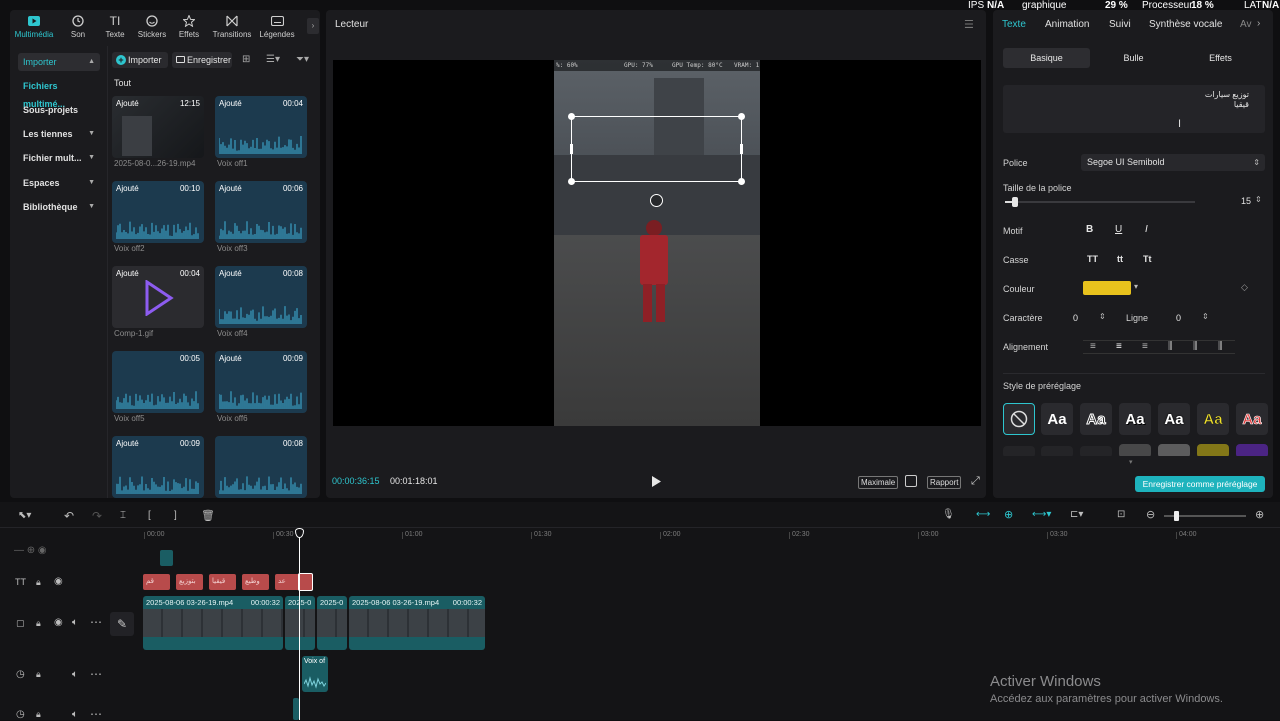  Describe the element at coordinates (261, 297) in the screenshot. I see `media-card-audio: Ajouté 00:08` at that location.